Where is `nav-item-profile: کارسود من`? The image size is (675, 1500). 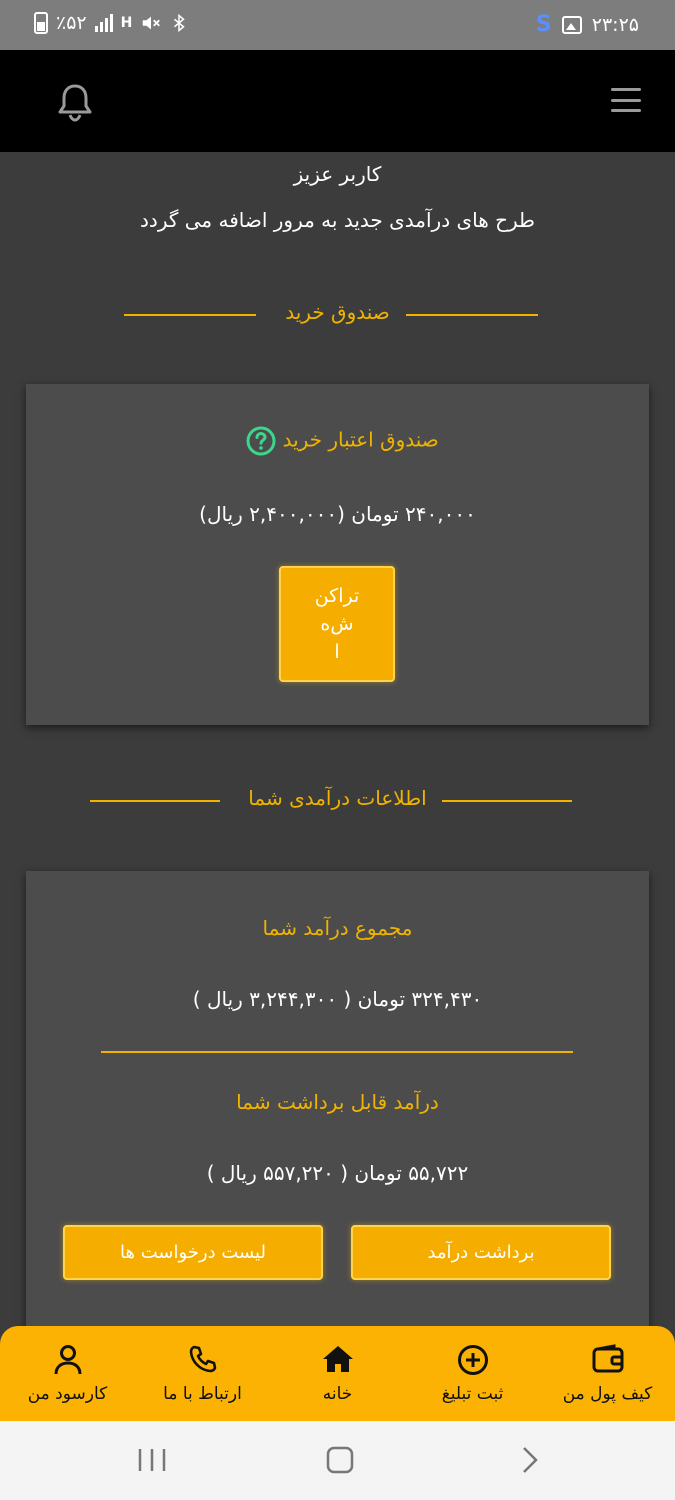
nav-item-profile: کارسود من is located at coordinates (67, 1373).